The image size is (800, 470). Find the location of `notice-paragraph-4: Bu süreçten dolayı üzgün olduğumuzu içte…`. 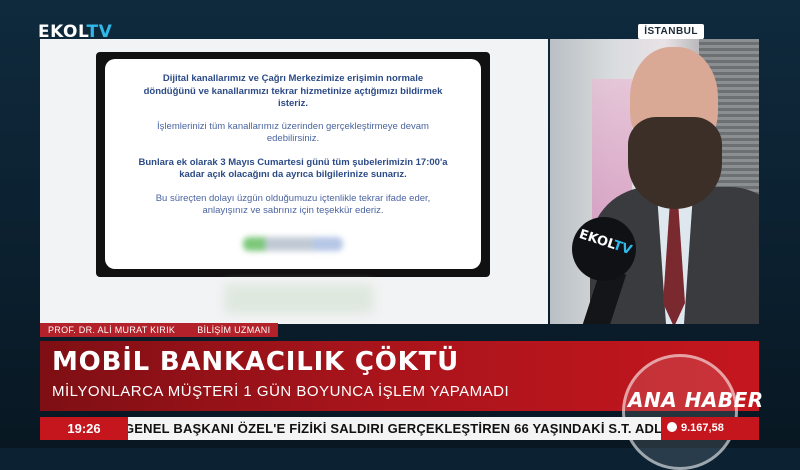

notice-paragraph-4: Bu süreçten dolayı üzgün olduğumuzu içte… is located at coordinates (293, 204).